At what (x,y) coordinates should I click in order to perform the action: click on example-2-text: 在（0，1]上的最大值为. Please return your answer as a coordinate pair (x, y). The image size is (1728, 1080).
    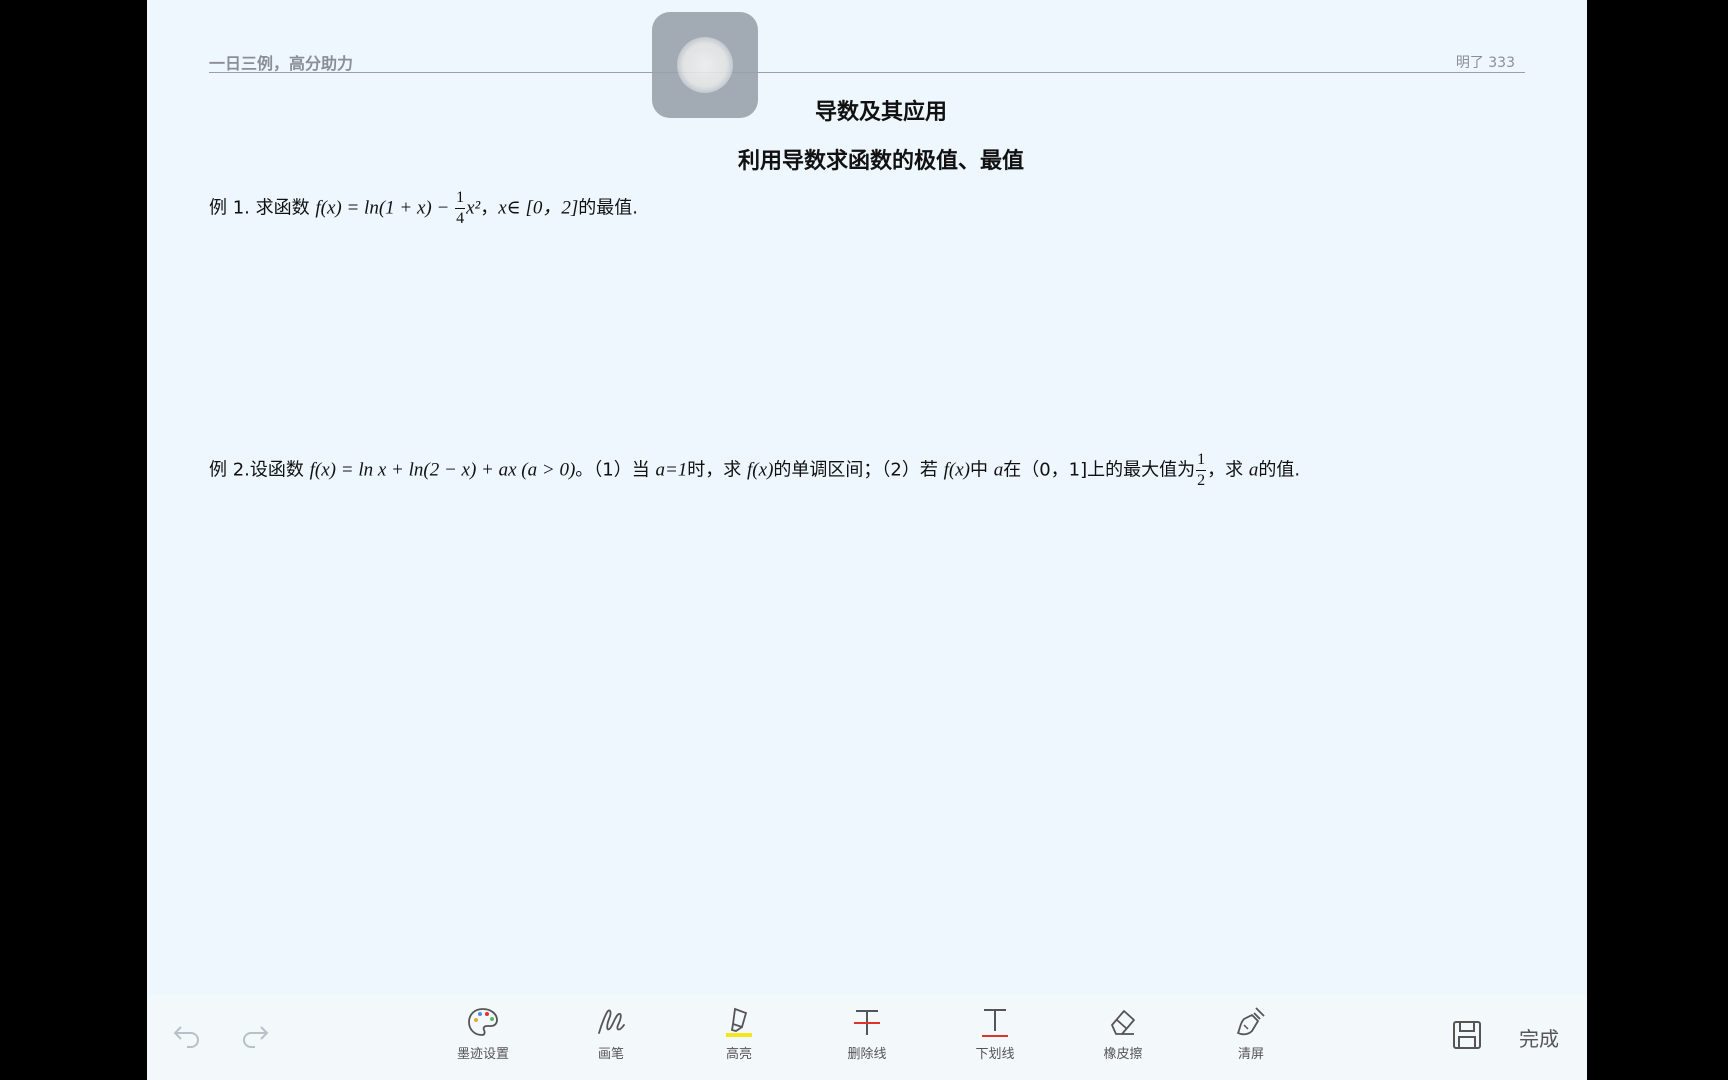
    Looking at the image, I should click on (1099, 470).